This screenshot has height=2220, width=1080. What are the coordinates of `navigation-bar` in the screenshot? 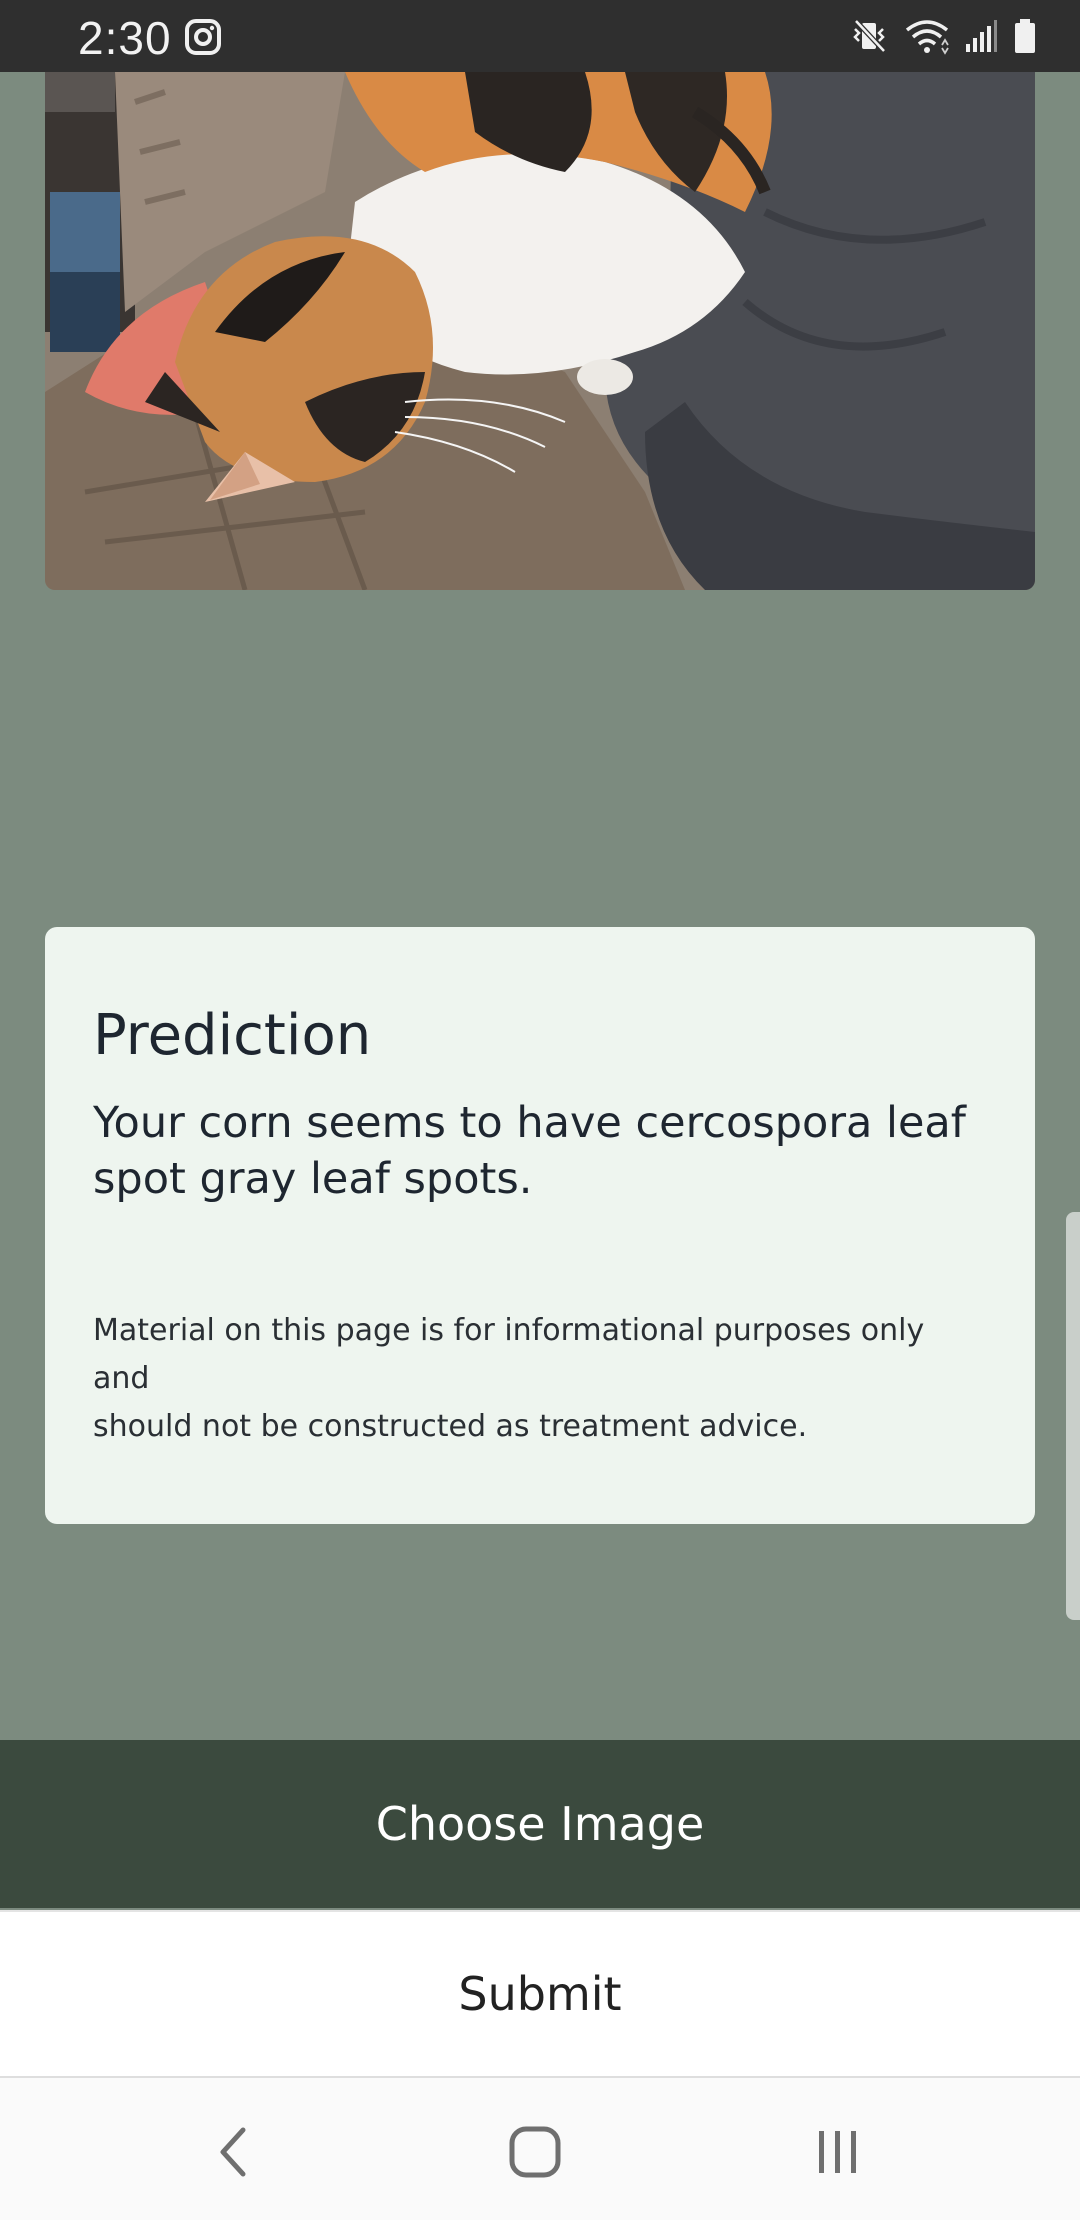 It's located at (540, 2148).